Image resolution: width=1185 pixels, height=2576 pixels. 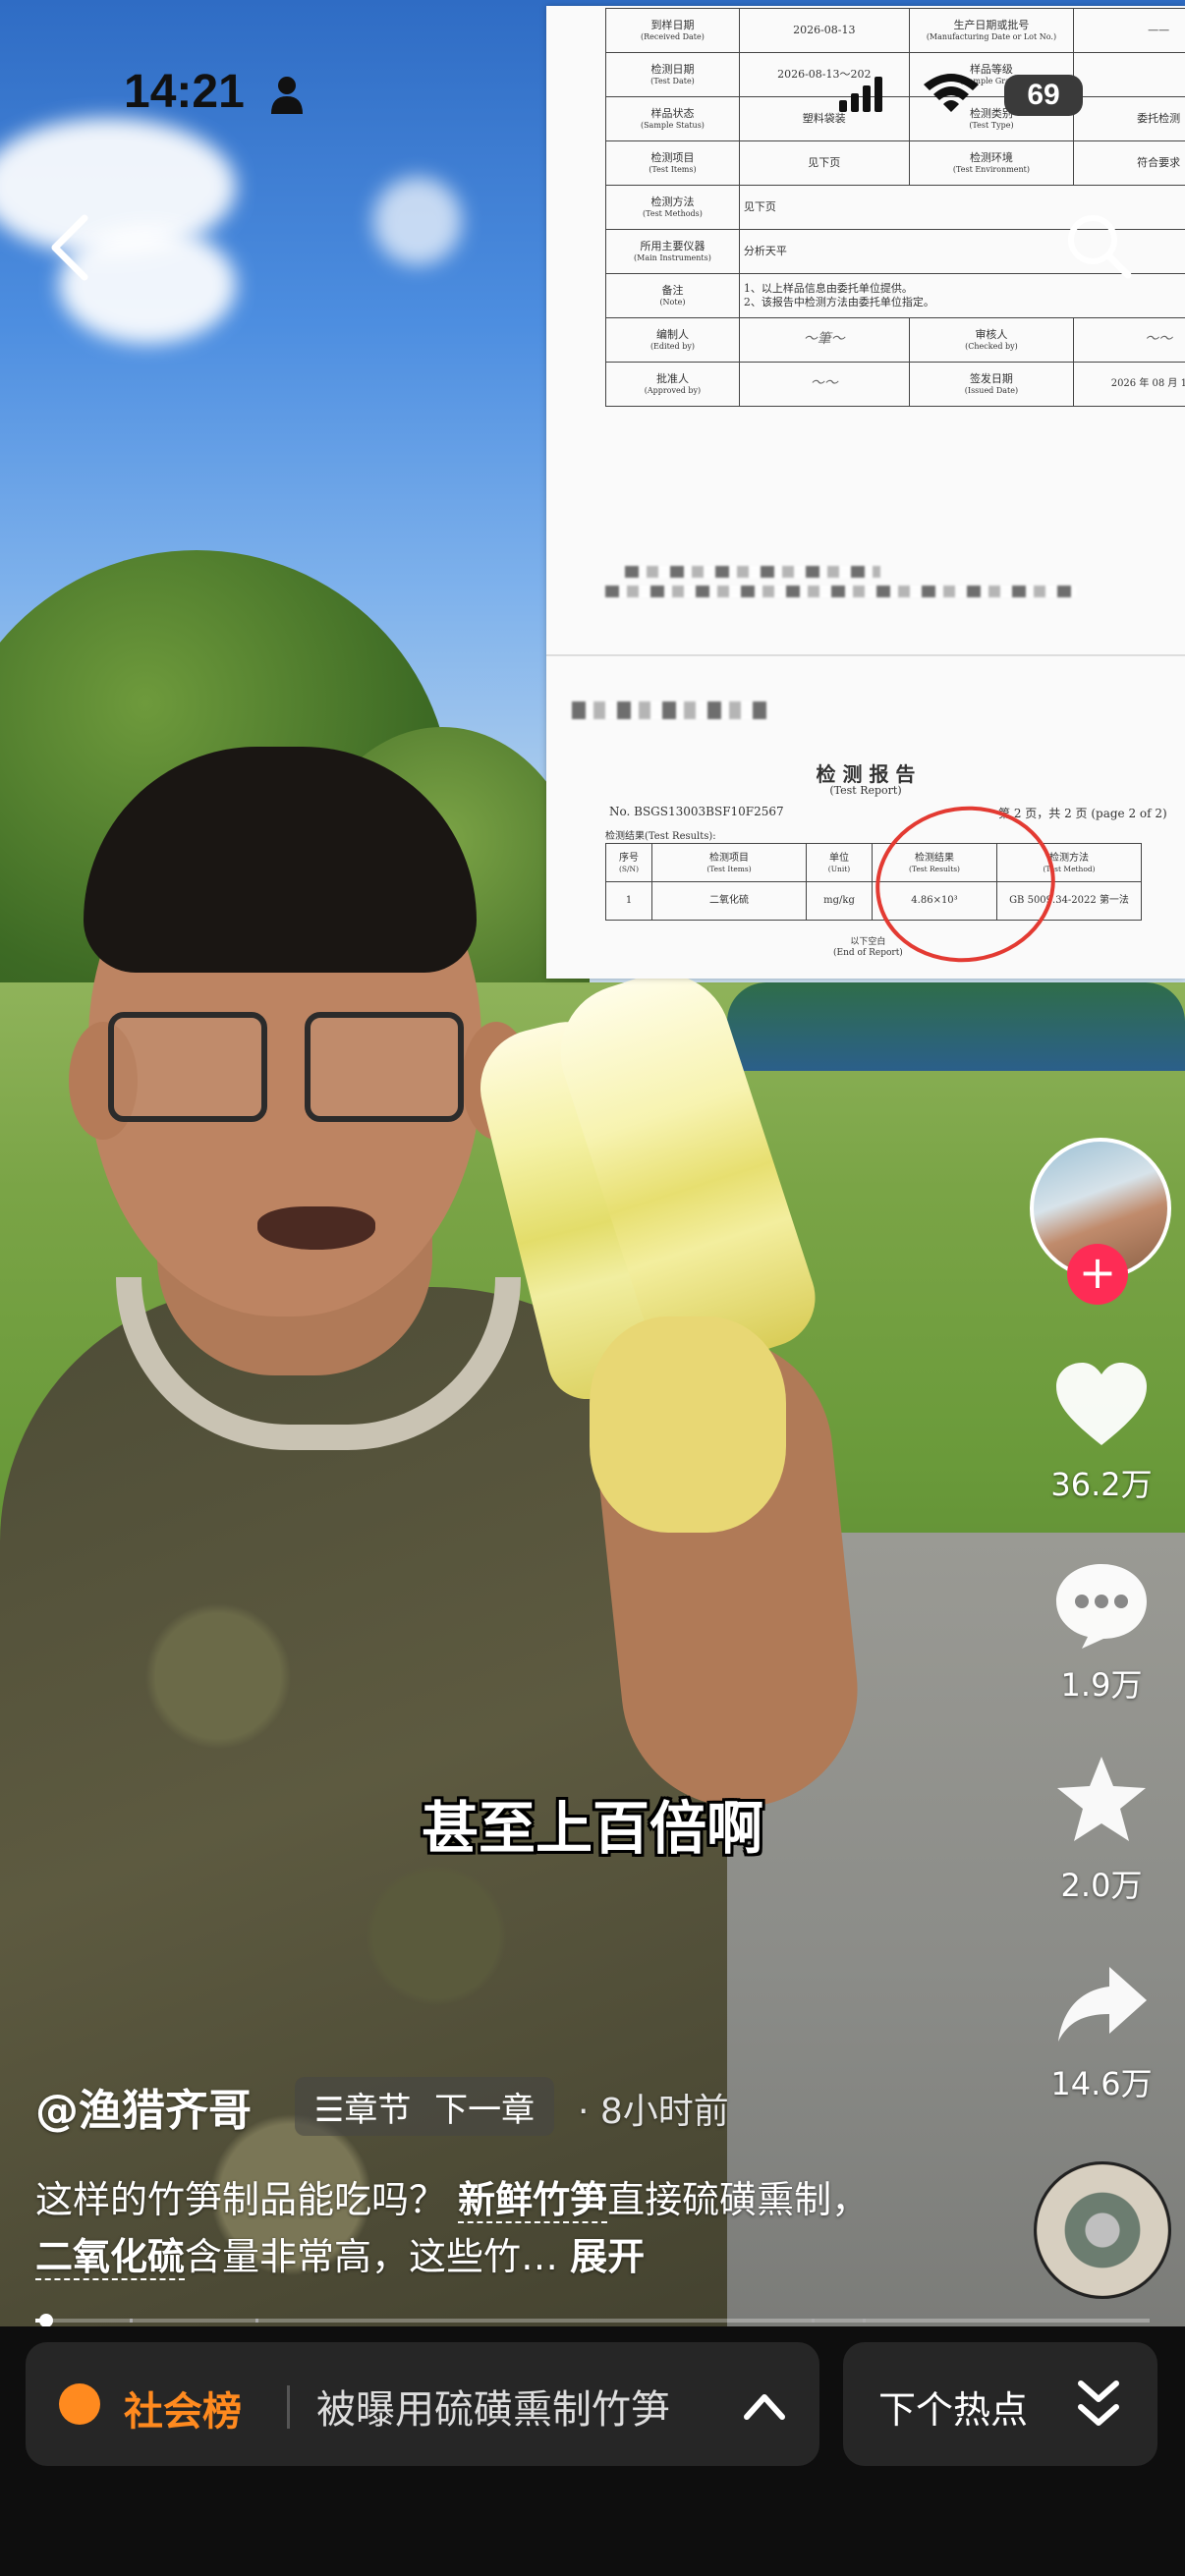 I want to click on comment-button, so click(x=1102, y=1605).